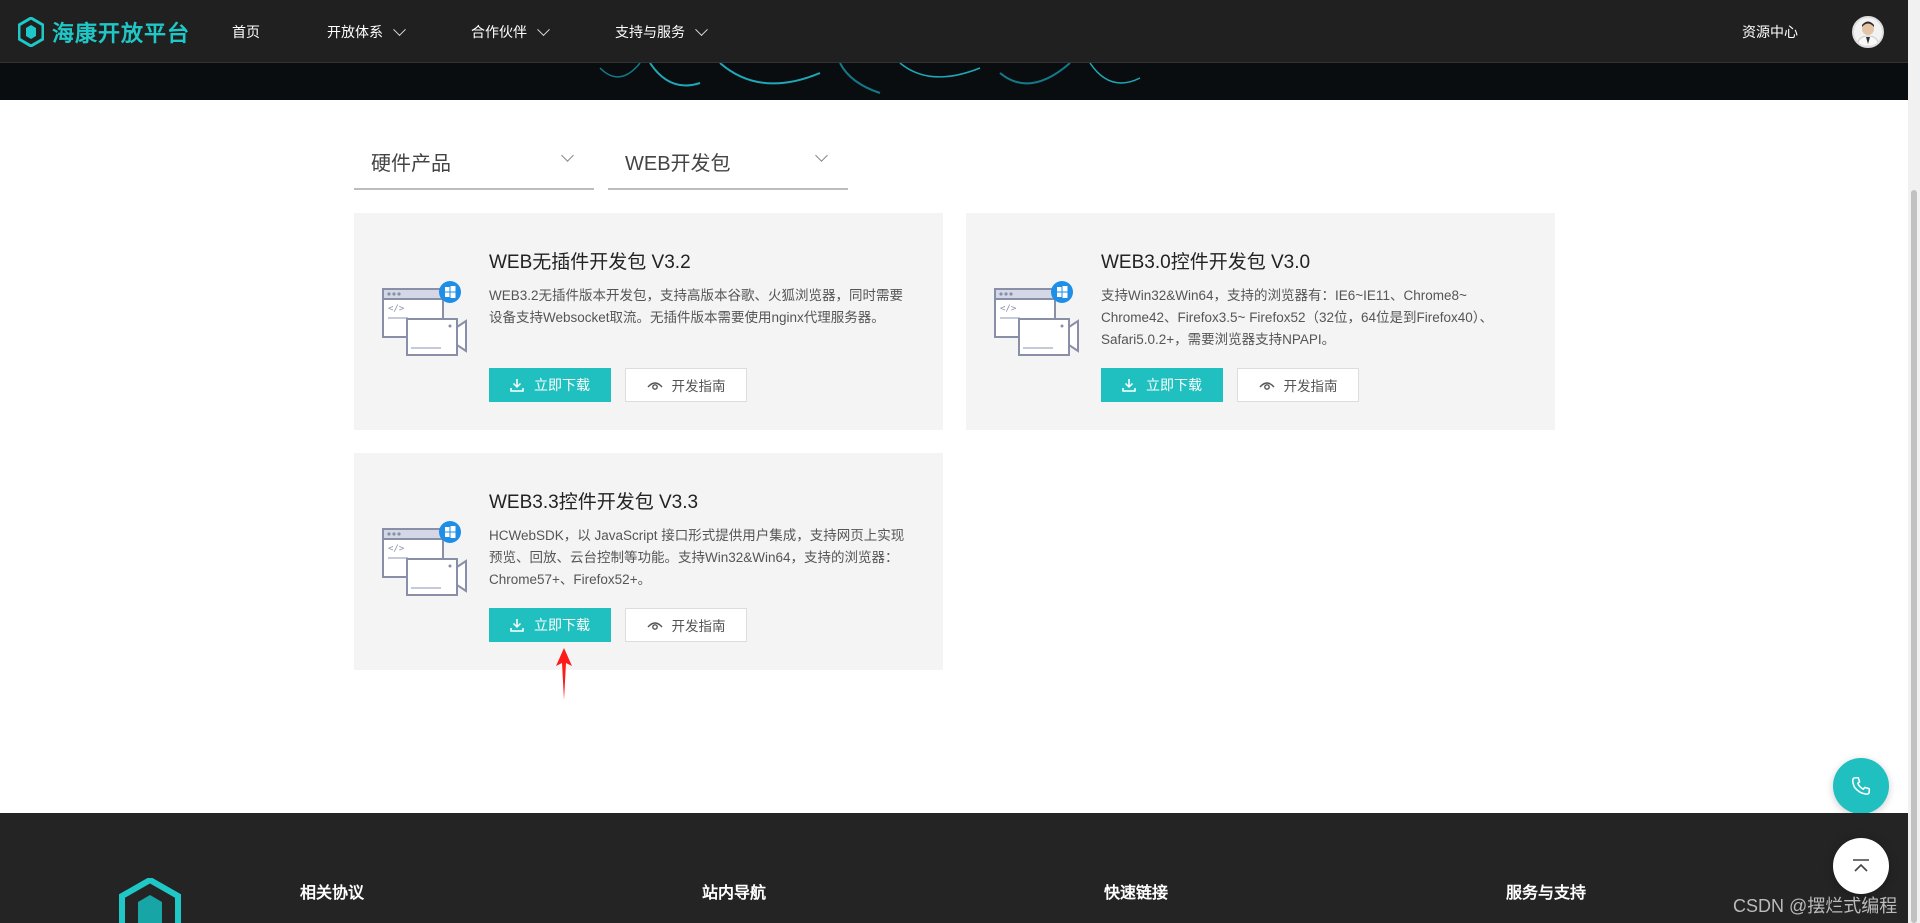  Describe the element at coordinates (1206, 262) in the screenshot. I see `card-title: WEB3.0控件开发包 V3.0` at that location.